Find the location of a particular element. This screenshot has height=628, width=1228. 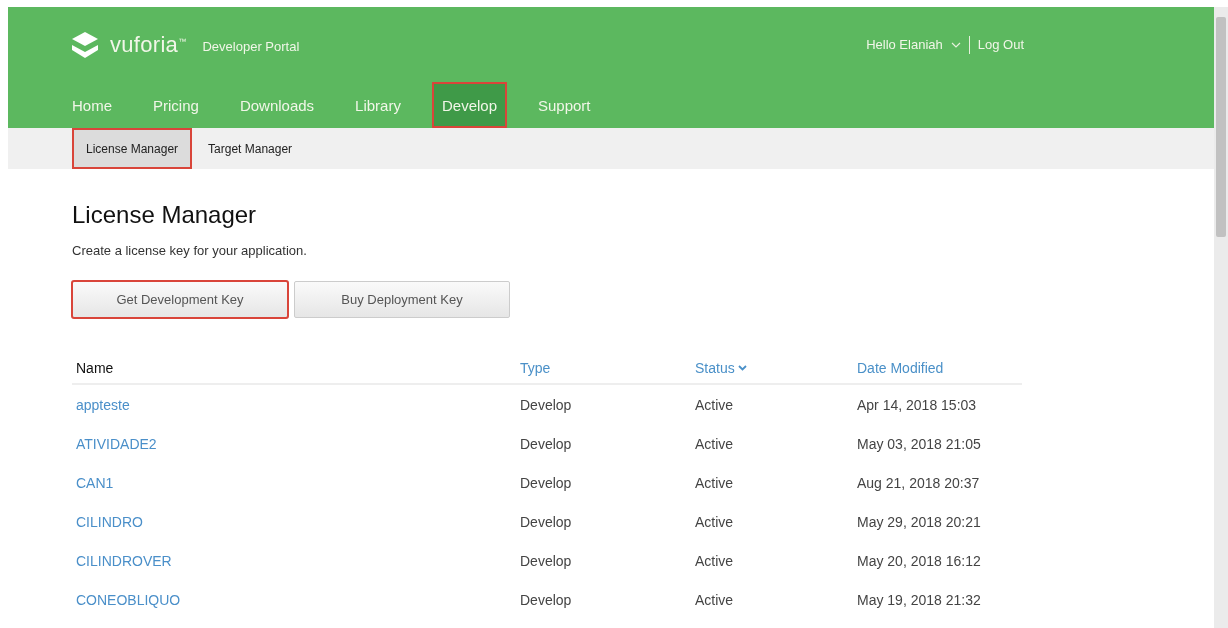

license-name-link: CAN1 is located at coordinates (95, 482).